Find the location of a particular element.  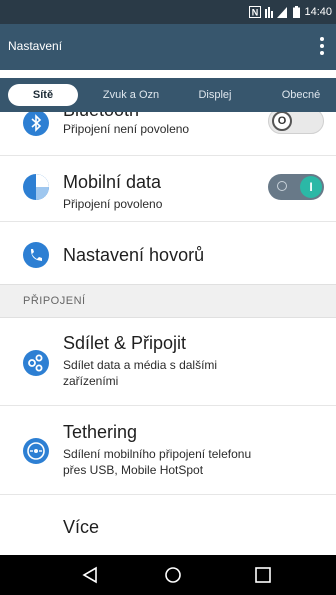

mobile-data-subtitle: Připojení povoleno is located at coordinates (113, 204).